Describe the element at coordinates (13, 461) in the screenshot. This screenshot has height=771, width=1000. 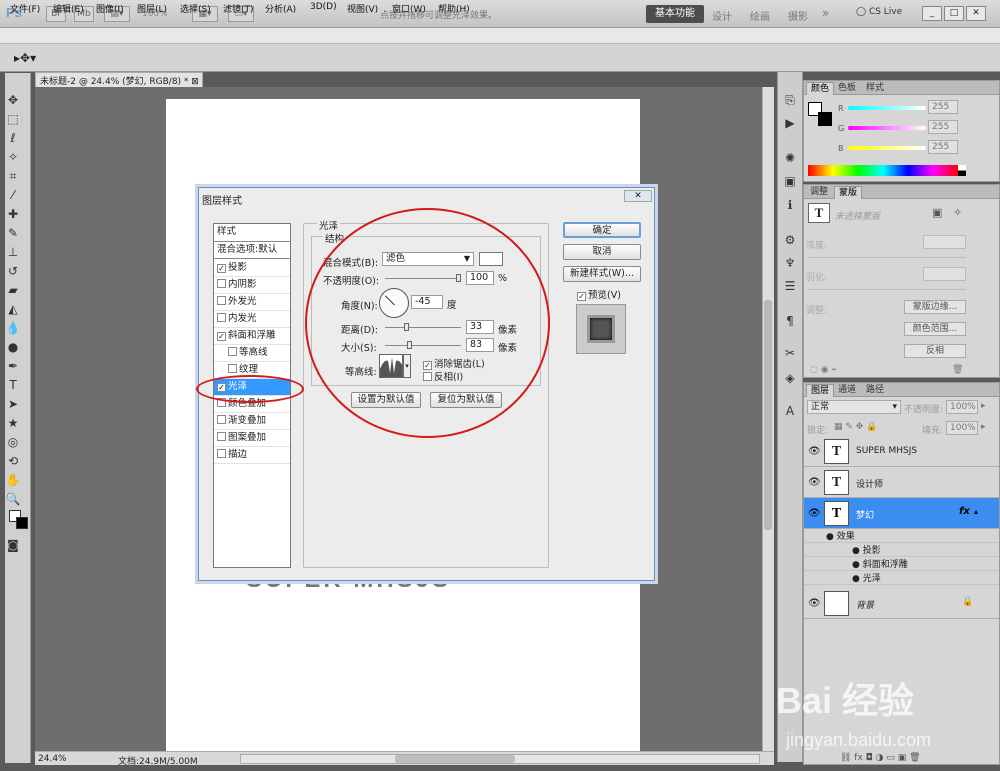
I see `3d-camera-tool-icon: ⟲` at that location.